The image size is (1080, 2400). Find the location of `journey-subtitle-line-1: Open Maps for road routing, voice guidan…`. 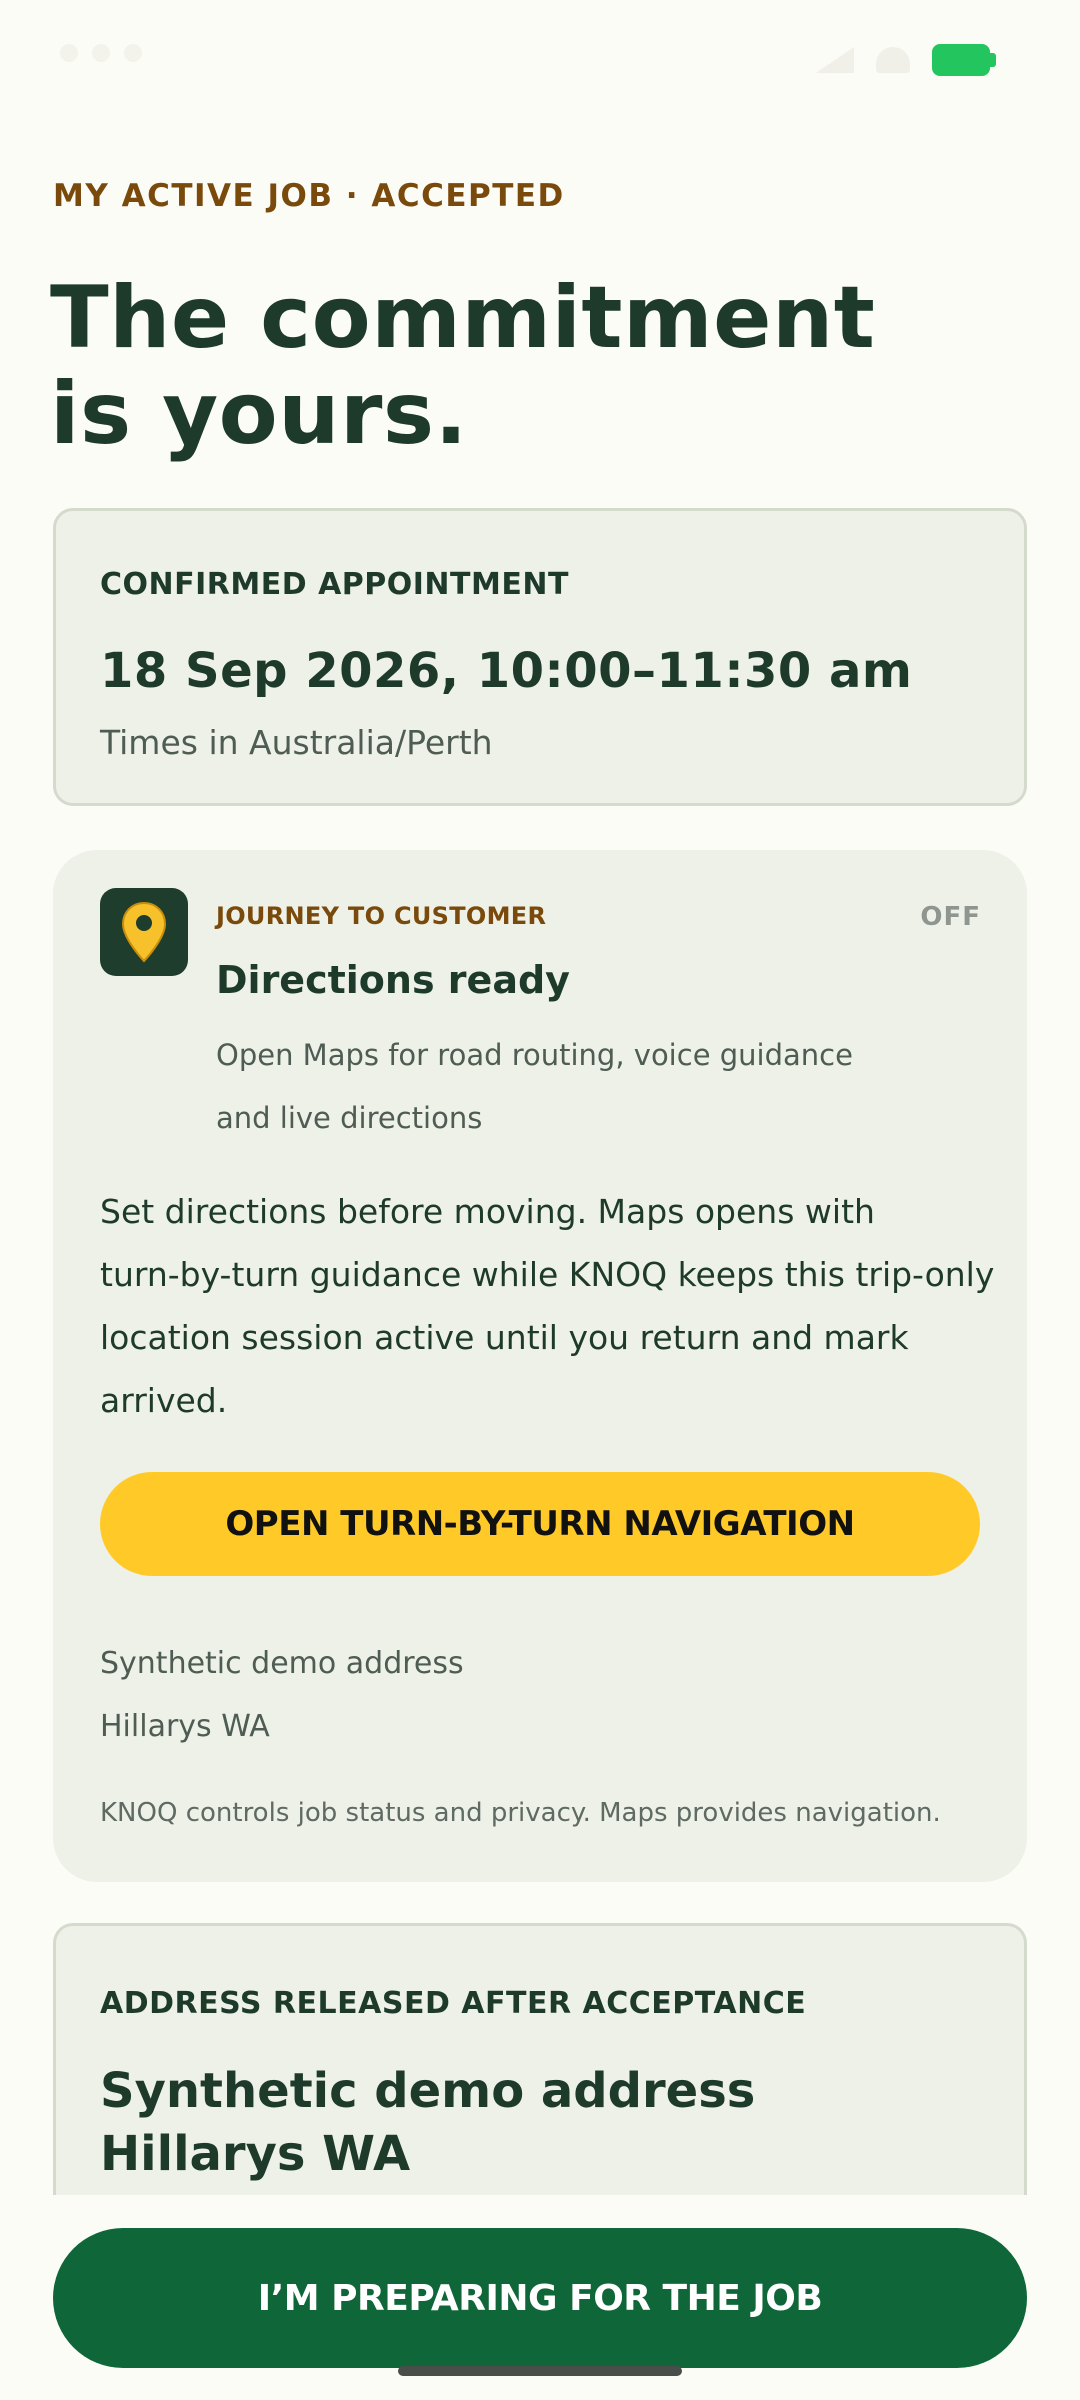

journey-subtitle-line-1: Open Maps for road routing, voice guidan… is located at coordinates (534, 1055).